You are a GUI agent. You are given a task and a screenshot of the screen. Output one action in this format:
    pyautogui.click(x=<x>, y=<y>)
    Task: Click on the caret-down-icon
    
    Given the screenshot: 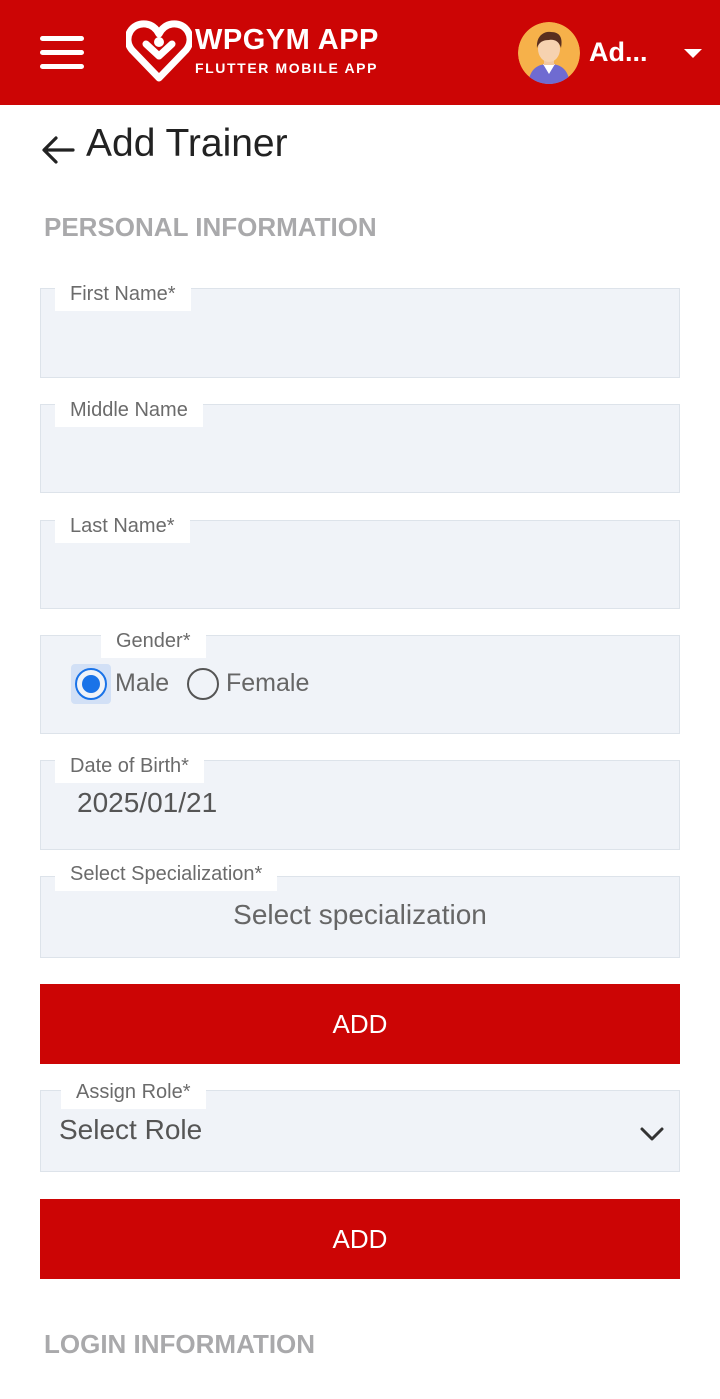 What is the action you would take?
    pyautogui.click(x=693, y=53)
    